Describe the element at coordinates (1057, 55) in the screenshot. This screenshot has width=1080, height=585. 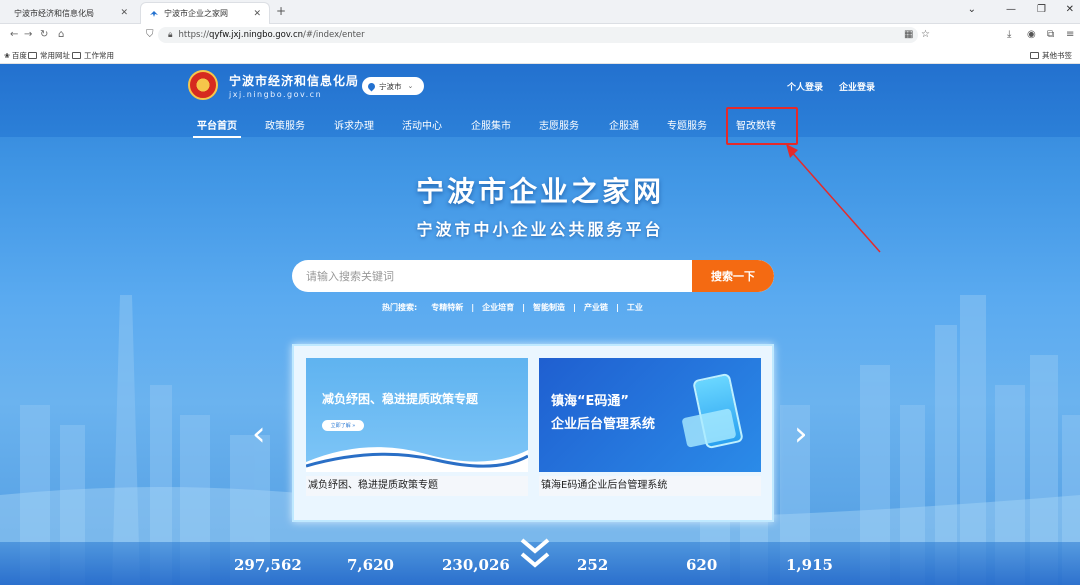
I see `bookmark-label: 其他书签` at that location.